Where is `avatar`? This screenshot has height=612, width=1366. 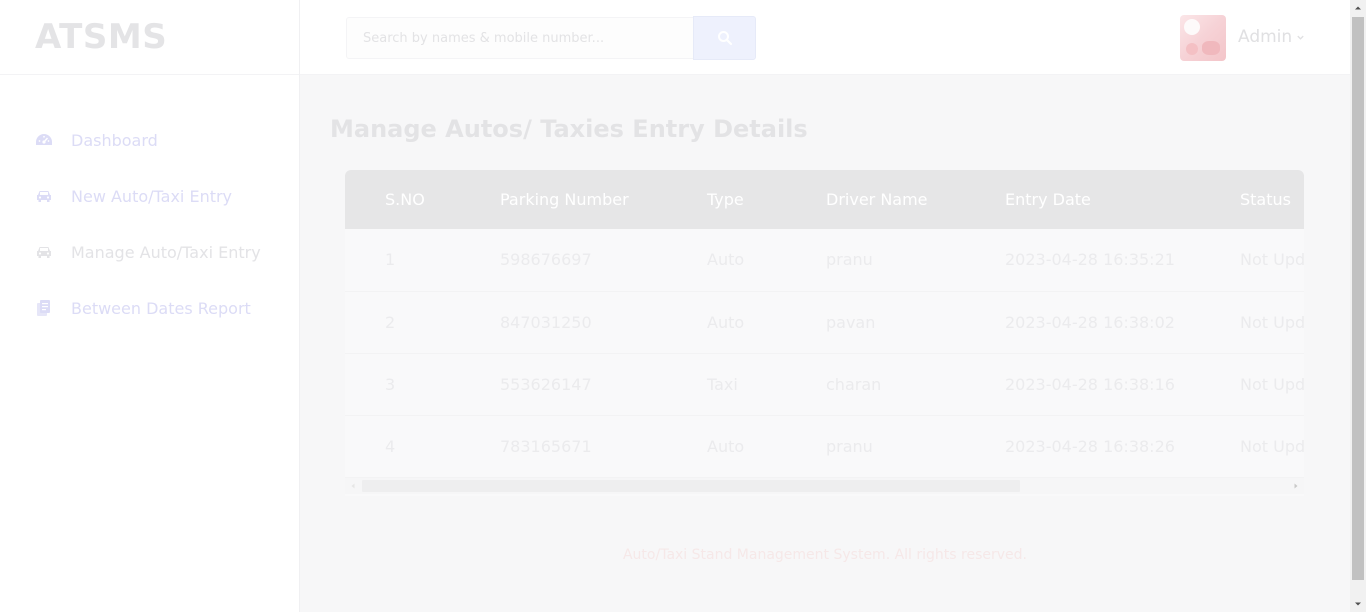
avatar is located at coordinates (1203, 38).